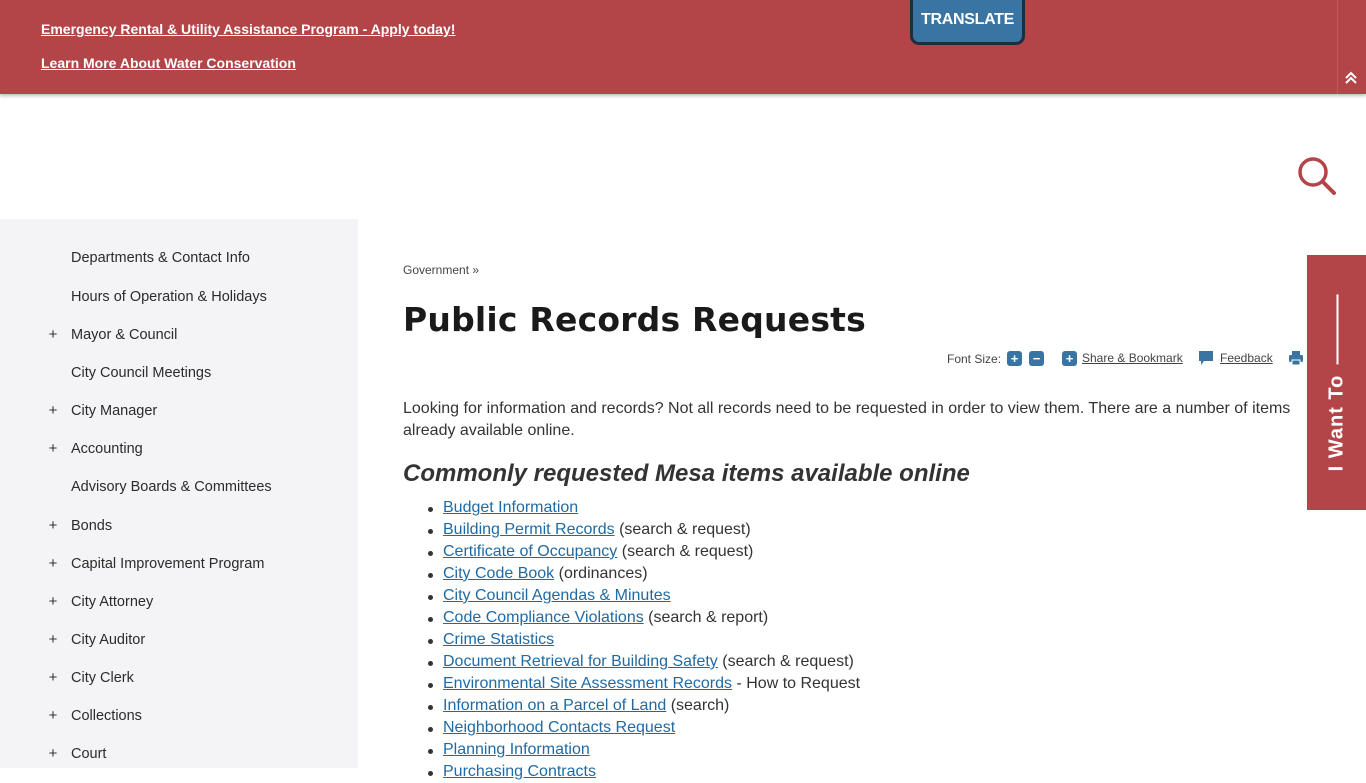 The height and width of the screenshot is (783, 1366). What do you see at coordinates (1206, 358) in the screenshot?
I see `feedback-icon` at bounding box center [1206, 358].